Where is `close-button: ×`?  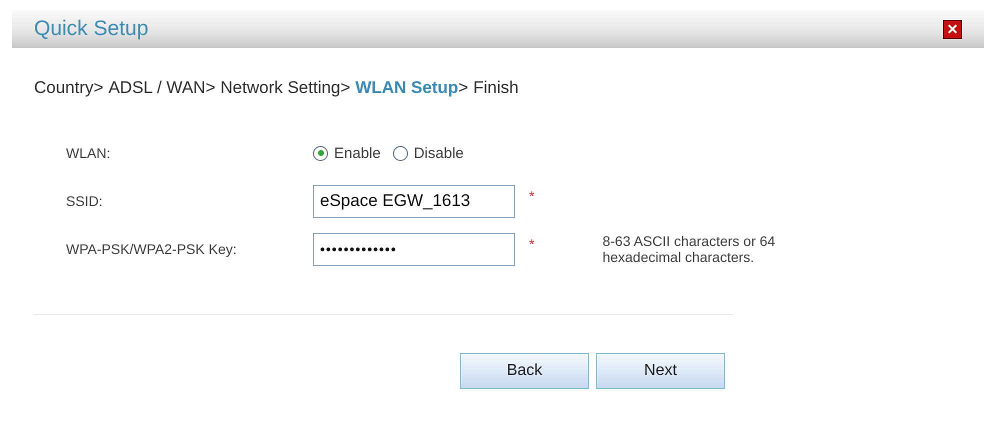
close-button: × is located at coordinates (952, 29).